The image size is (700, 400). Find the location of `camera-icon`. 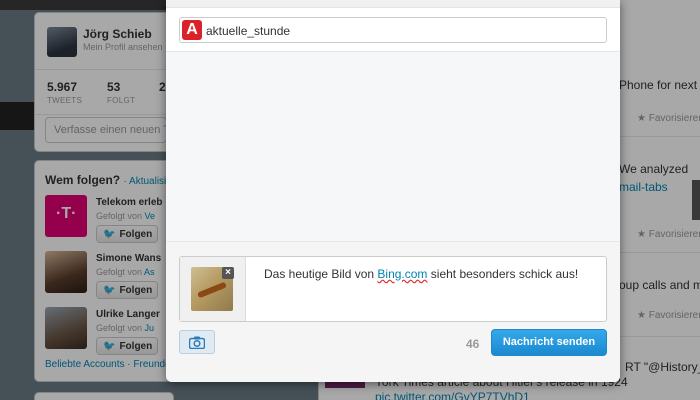

camera-icon is located at coordinates (197, 343).